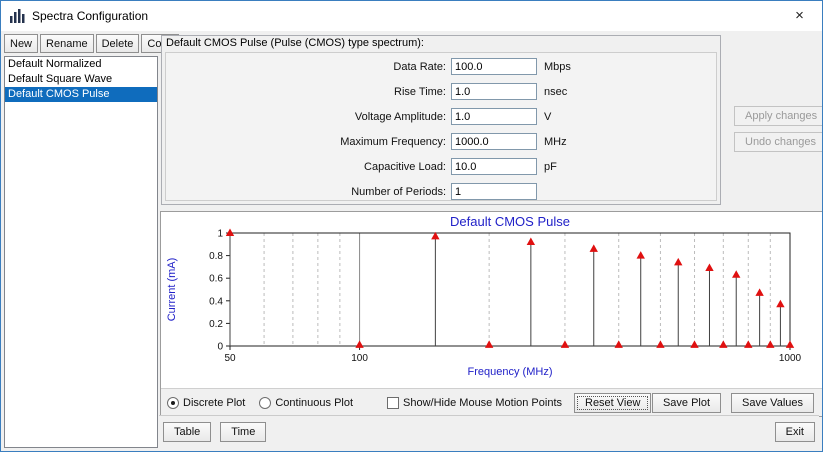  What do you see at coordinates (117, 43) in the screenshot?
I see `delete-button: Delete` at bounding box center [117, 43].